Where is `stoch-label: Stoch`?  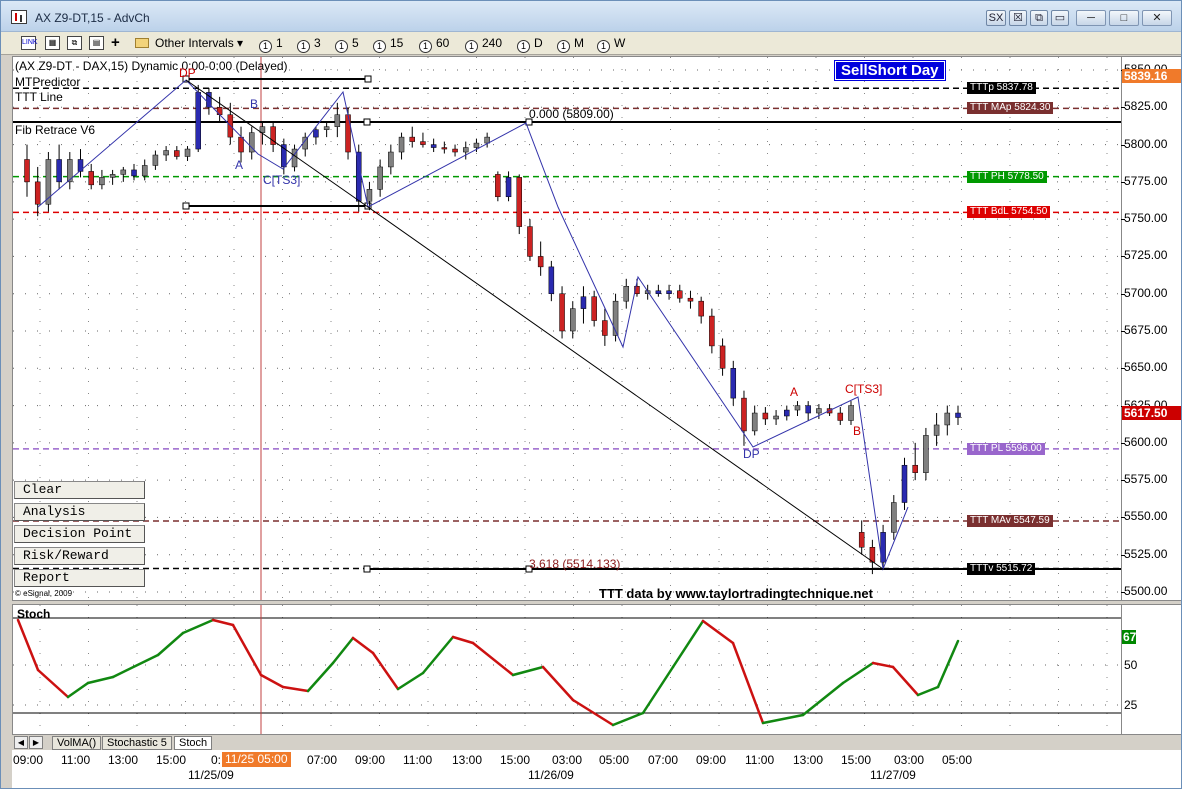
stoch-label: Stoch is located at coordinates (34, 614).